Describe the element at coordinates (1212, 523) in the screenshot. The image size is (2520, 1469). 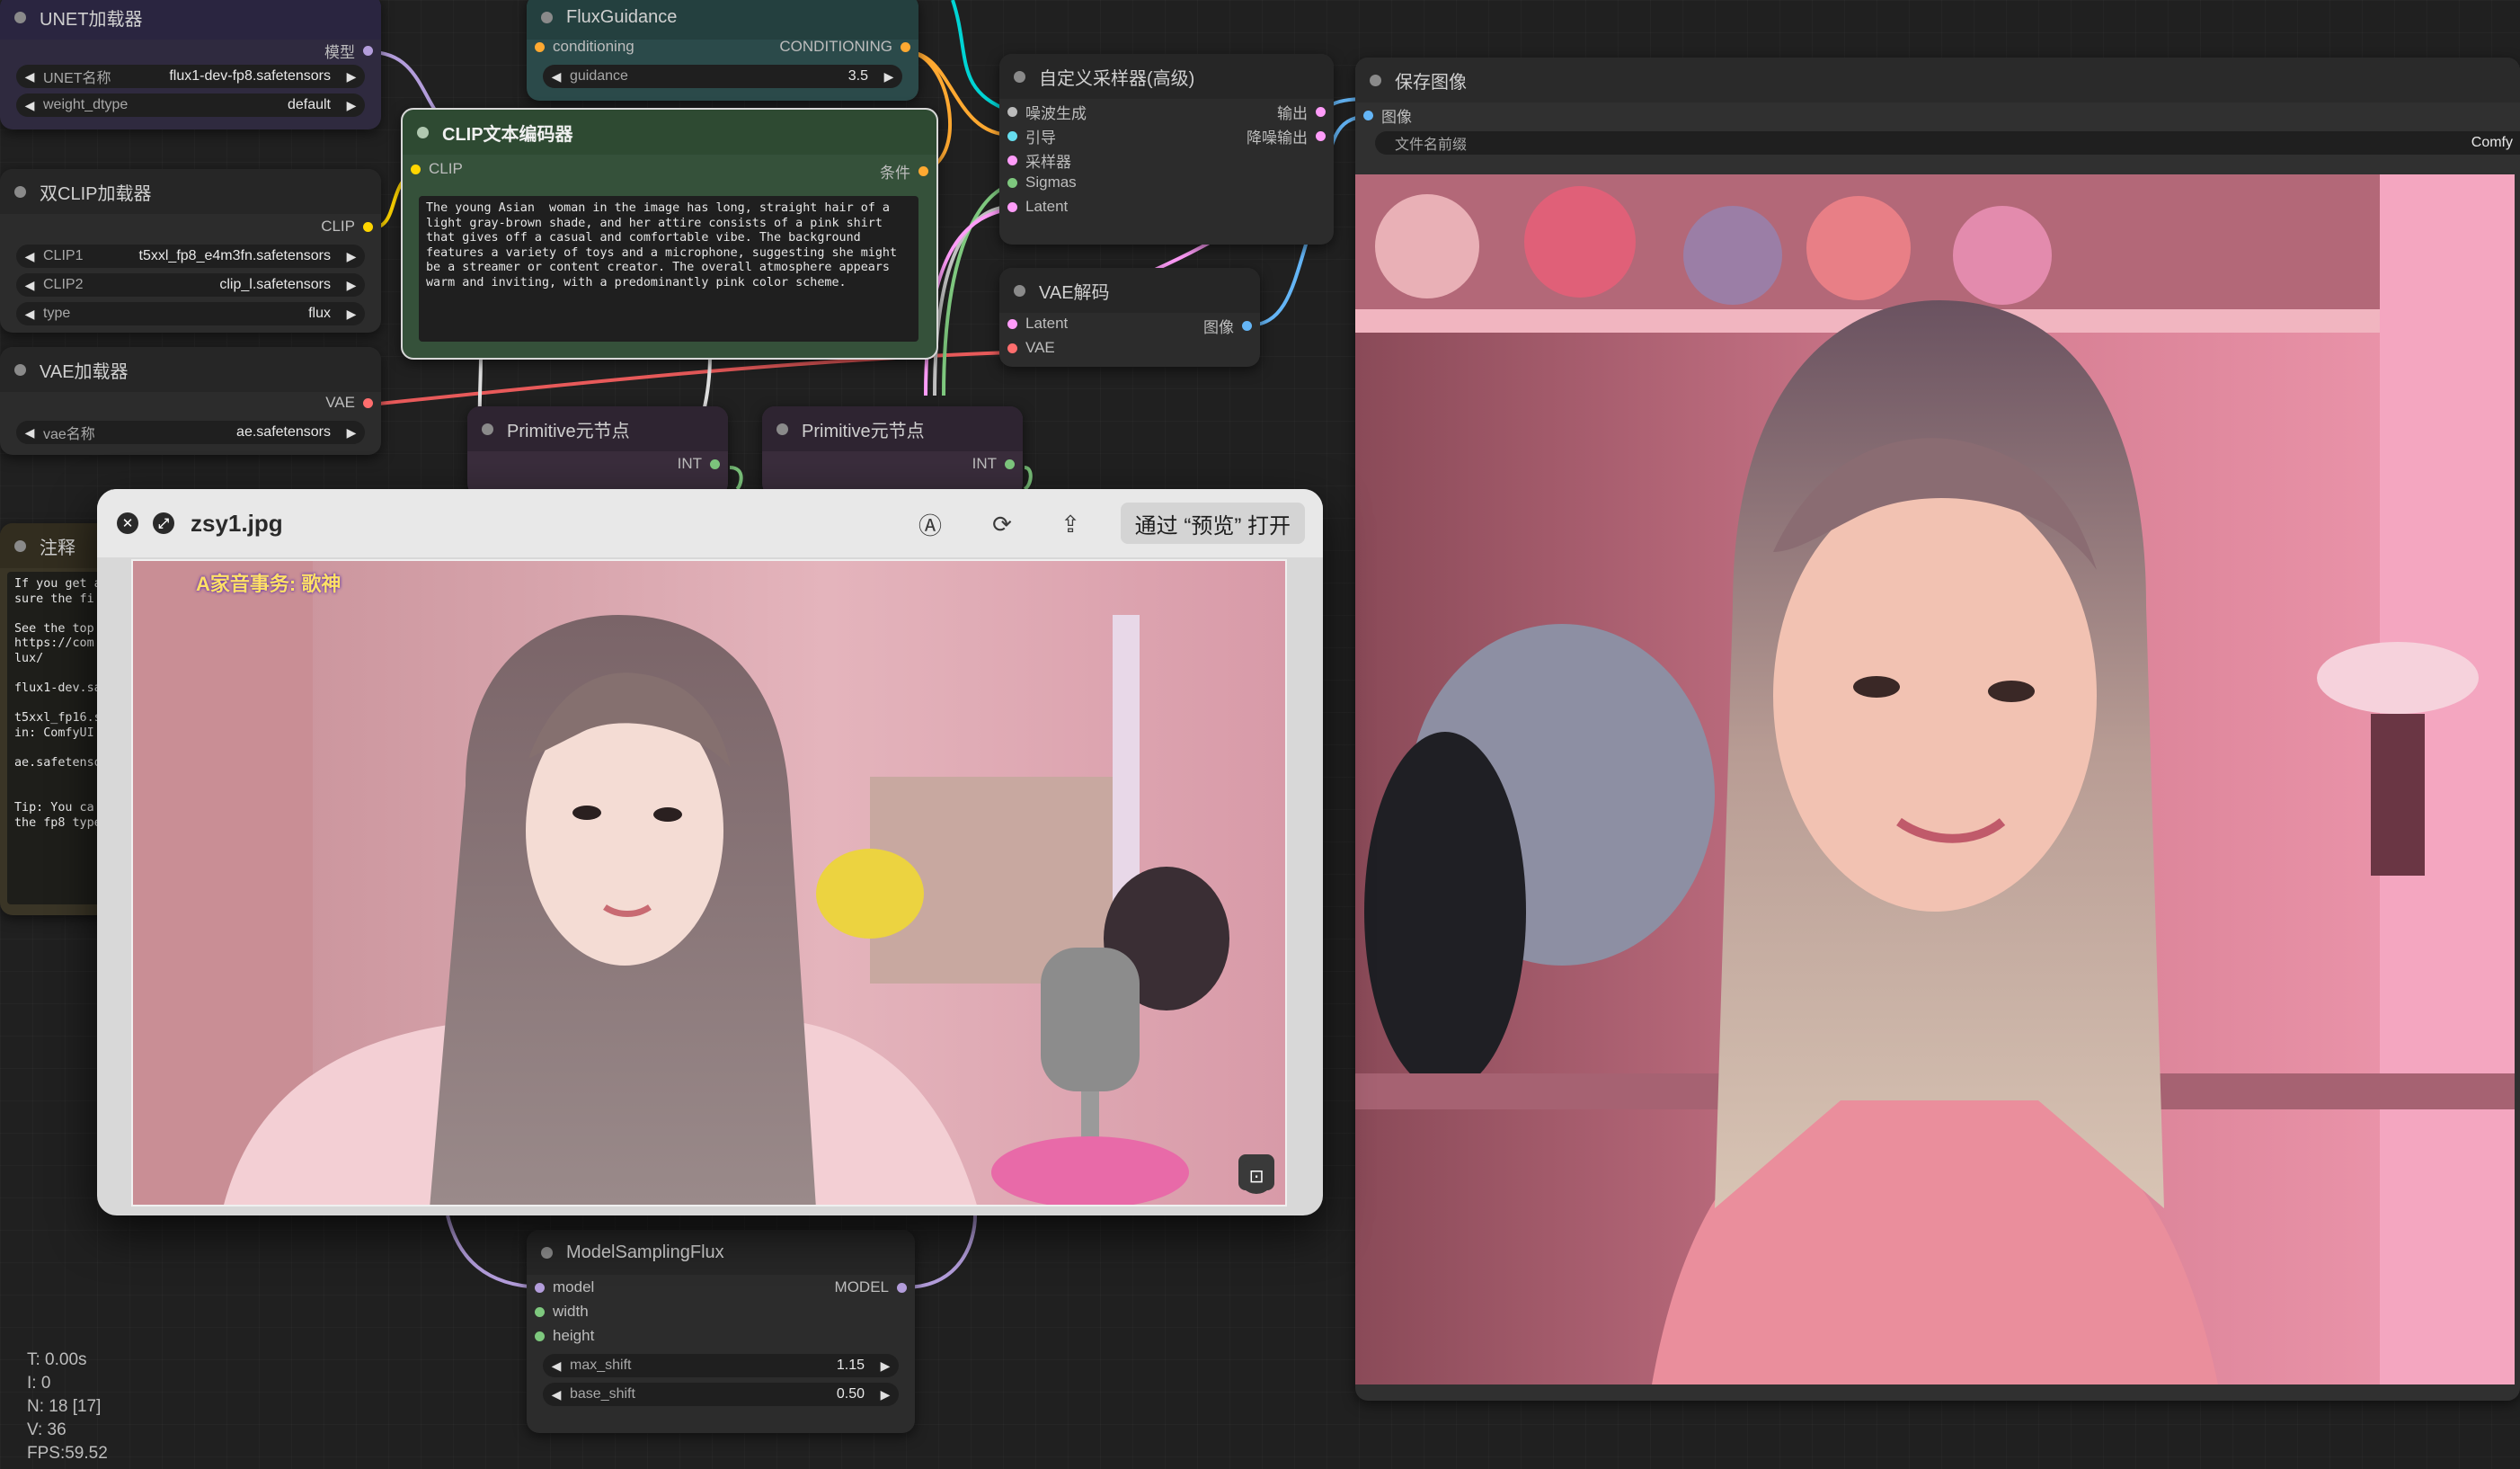
I see `open-with-preview-button: 通过 “预览” 打开` at that location.